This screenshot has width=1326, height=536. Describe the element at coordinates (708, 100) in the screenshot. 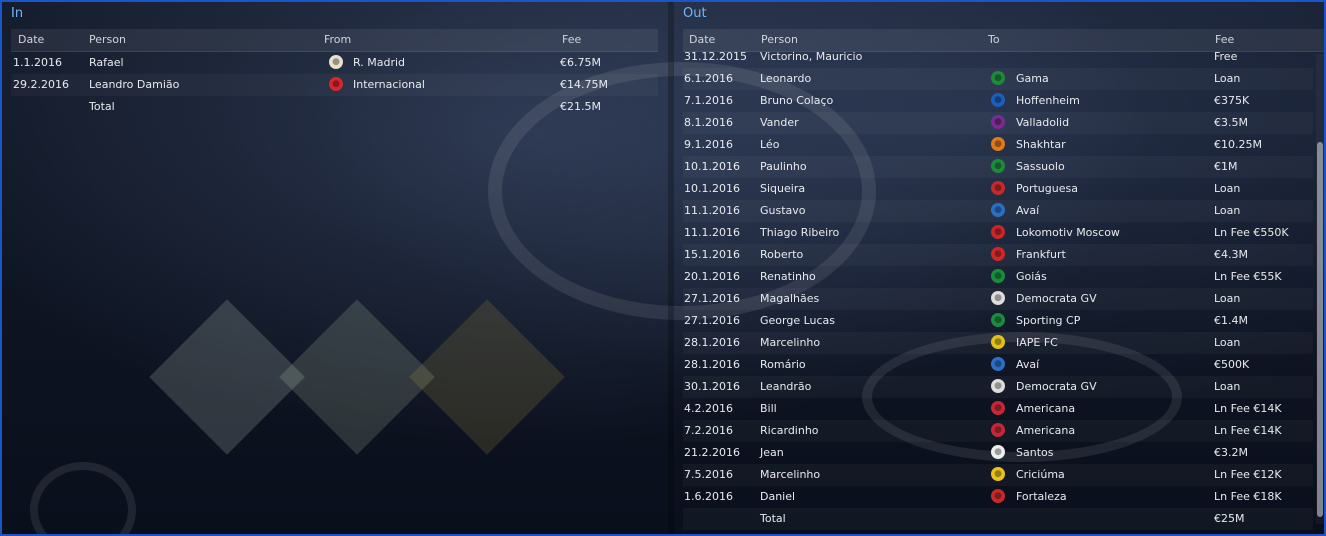

I see `row-date: 7.1.2016` at that location.